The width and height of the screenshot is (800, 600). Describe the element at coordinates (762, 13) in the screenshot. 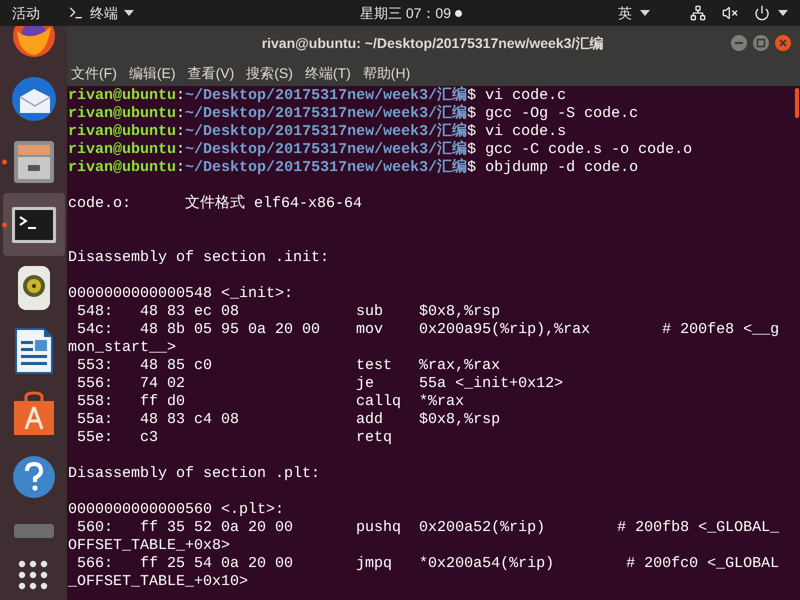

I see `power-icon` at that location.